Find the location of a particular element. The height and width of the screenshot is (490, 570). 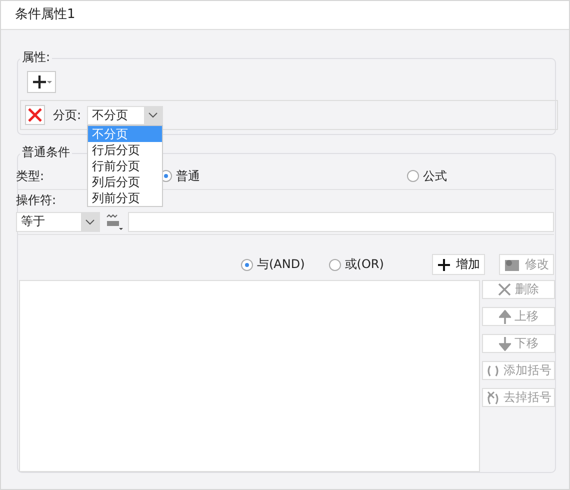

field-label: 操作符: is located at coordinates (36, 200).